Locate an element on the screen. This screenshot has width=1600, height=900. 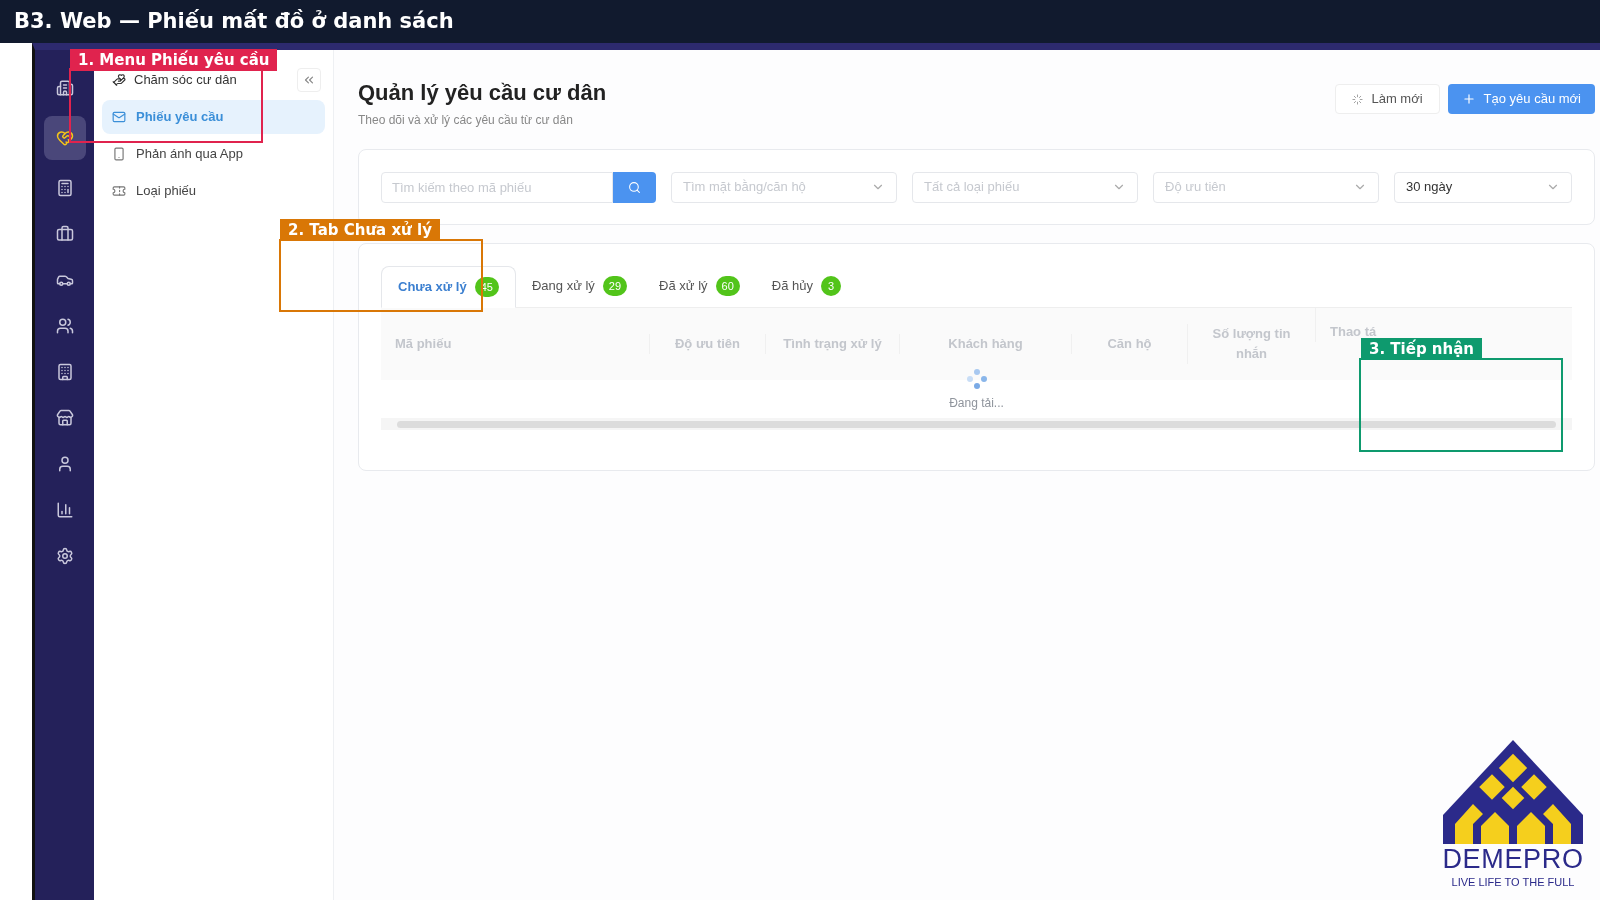
building-icon is located at coordinates (64, 88).